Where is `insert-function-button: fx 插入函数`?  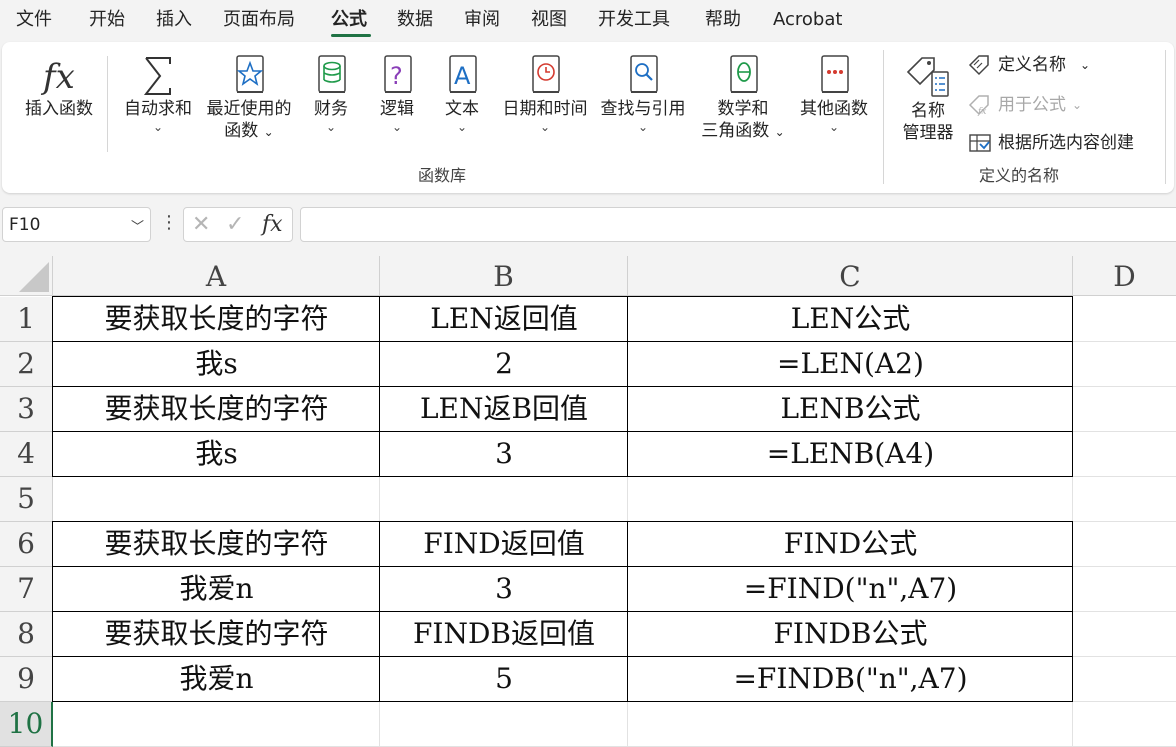
insert-function-button: fx 插入函数 is located at coordinates (59, 87).